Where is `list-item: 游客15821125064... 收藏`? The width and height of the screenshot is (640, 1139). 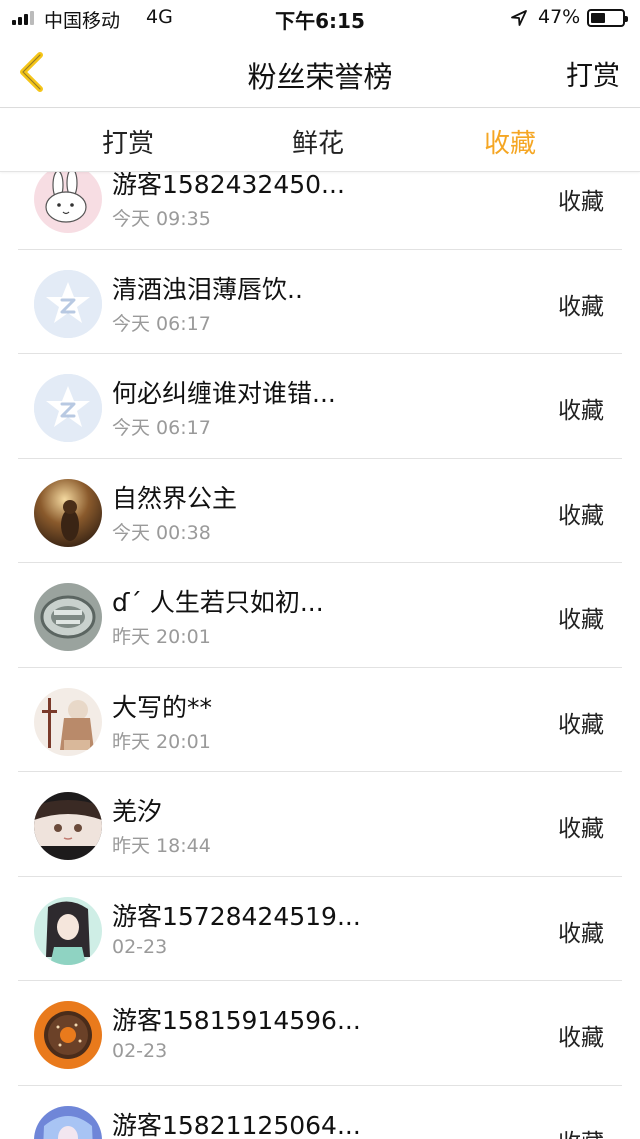 list-item: 游客15821125064... 收藏 is located at coordinates (320, 1112).